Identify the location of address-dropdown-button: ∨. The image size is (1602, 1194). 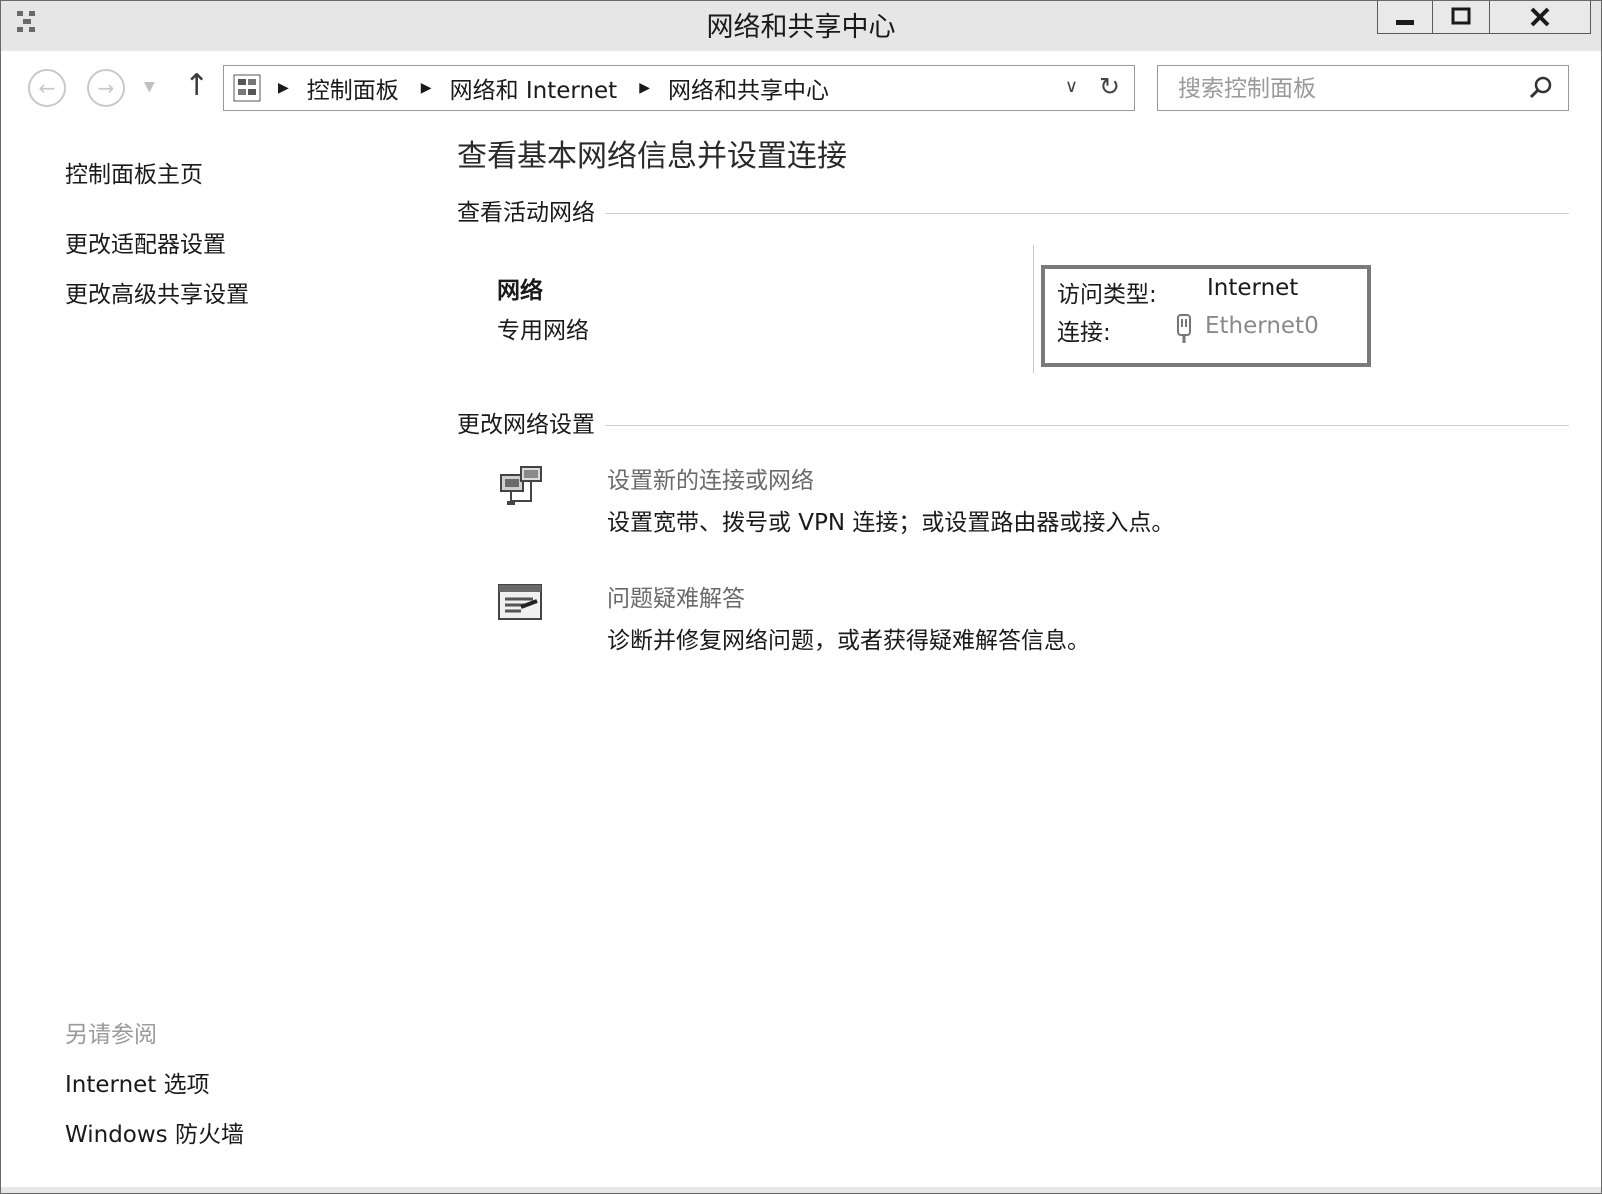
(1071, 86).